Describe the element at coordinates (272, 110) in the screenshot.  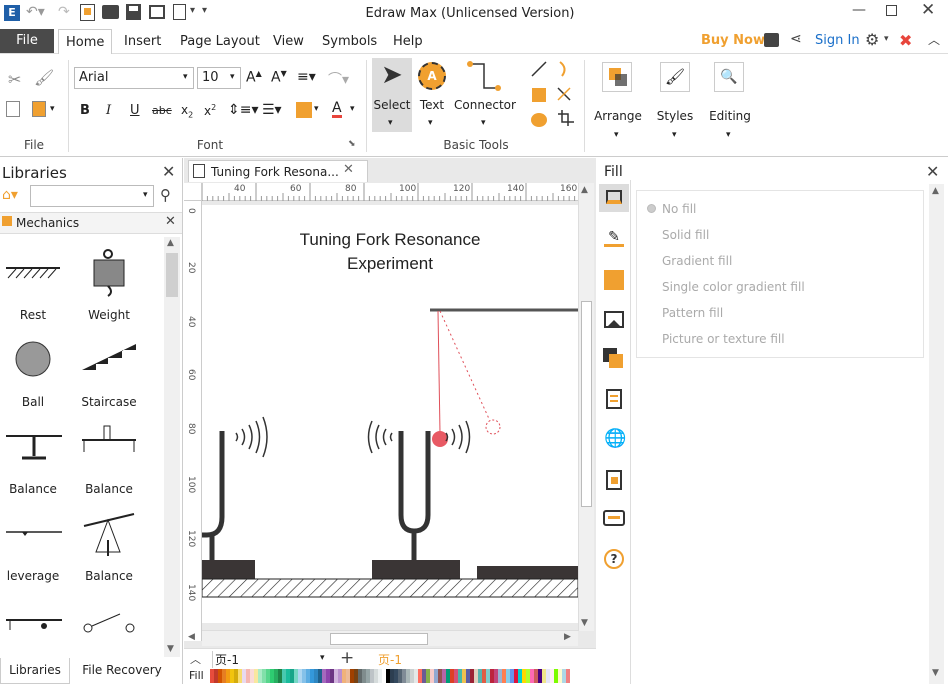
I see `bullets-icon: ☰▾` at that location.